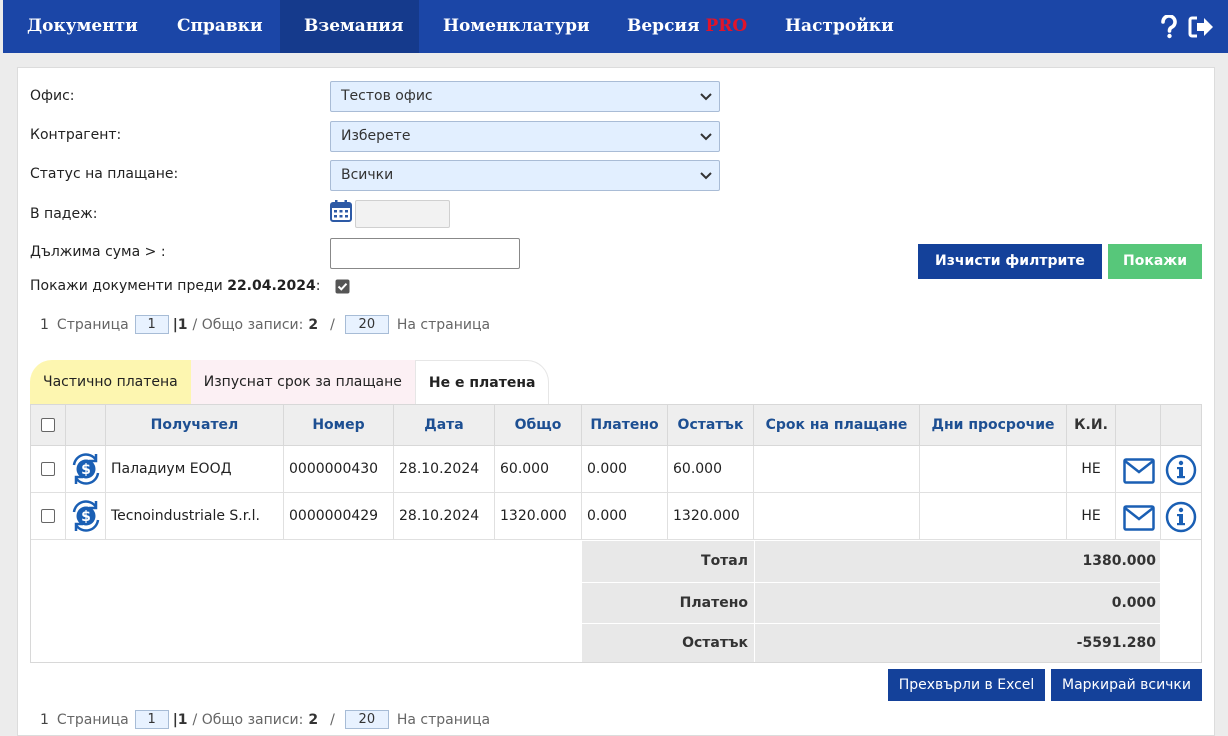  What do you see at coordinates (1201, 27) in the screenshot?
I see `logout-icon` at bounding box center [1201, 27].